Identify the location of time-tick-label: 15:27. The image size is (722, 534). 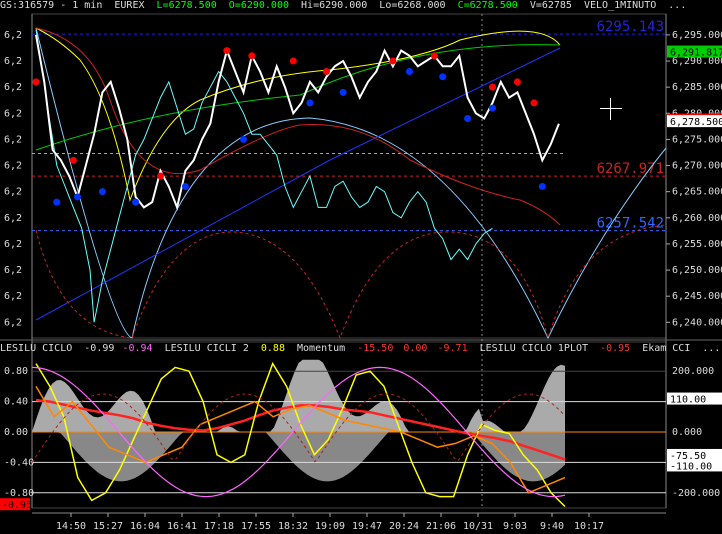
(108, 526).